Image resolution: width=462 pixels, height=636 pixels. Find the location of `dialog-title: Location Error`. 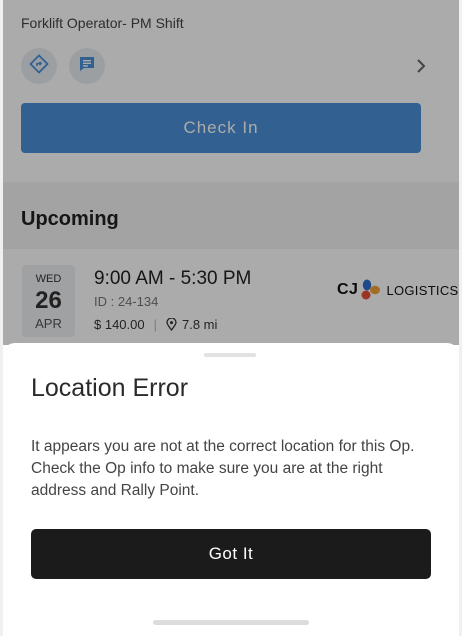

dialog-title: Location Error is located at coordinates (110, 388).